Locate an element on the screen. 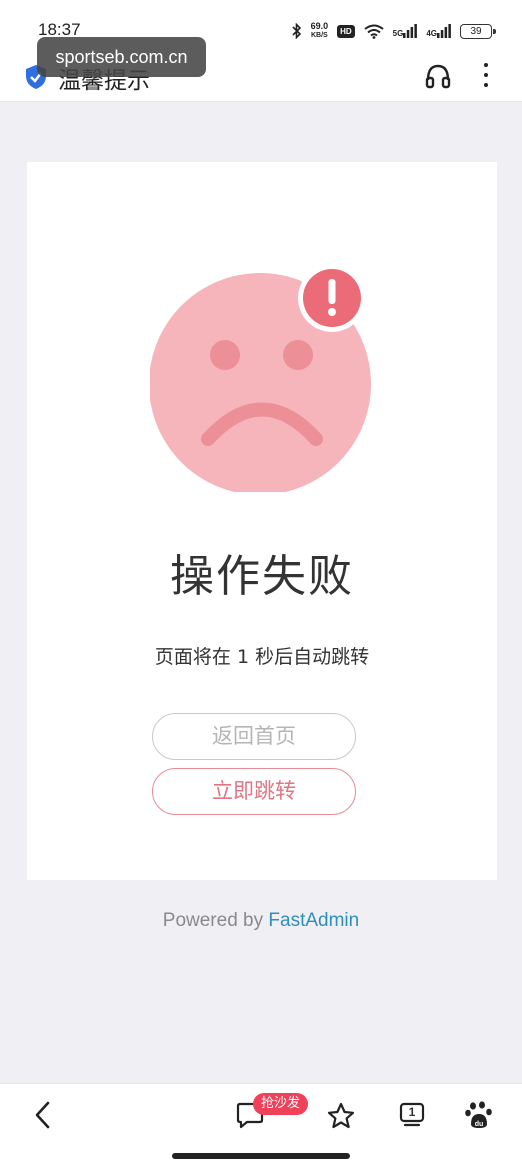  battery-indicator: 39 is located at coordinates (478, 31).